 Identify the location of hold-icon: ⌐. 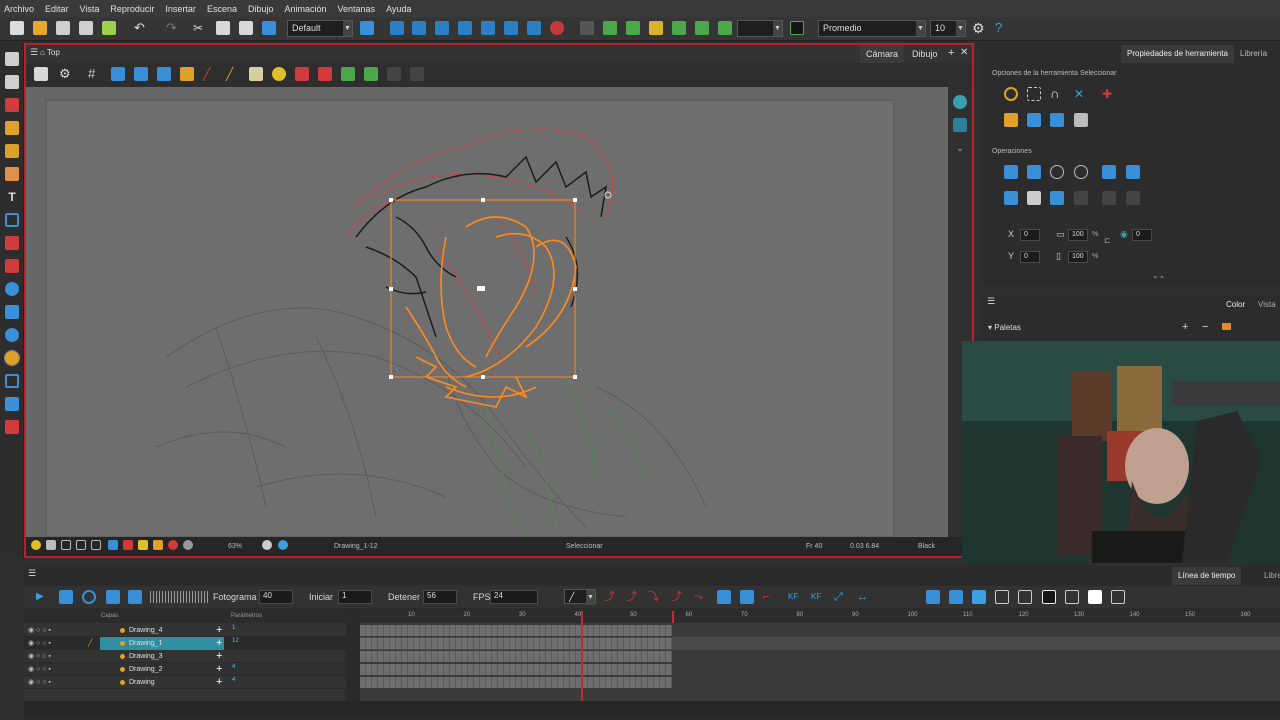
(770, 597).